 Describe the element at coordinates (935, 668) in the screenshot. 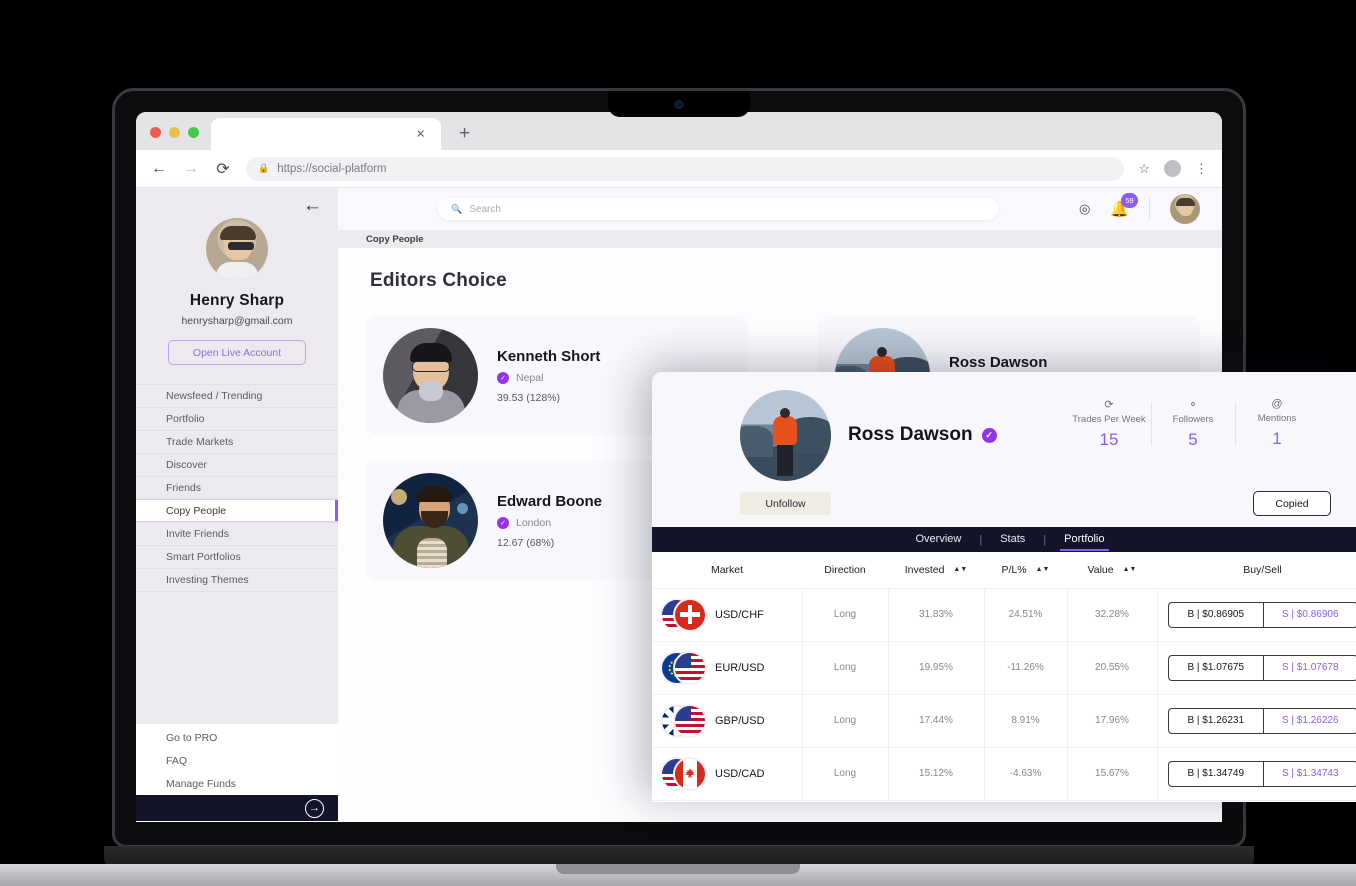

I see `cell-invested: 19.95%` at that location.